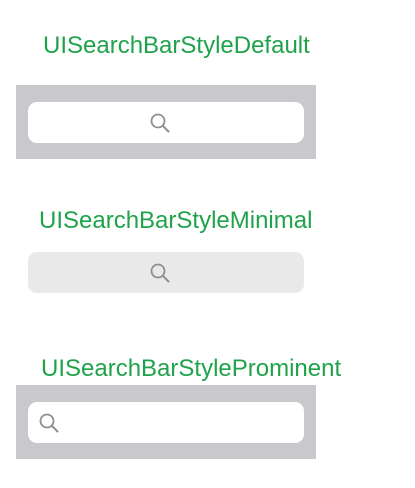 Image resolution: width=415 pixels, height=488 pixels. I want to click on label-searchbar-default: UISearchBarStyleDefault, so click(176, 45).